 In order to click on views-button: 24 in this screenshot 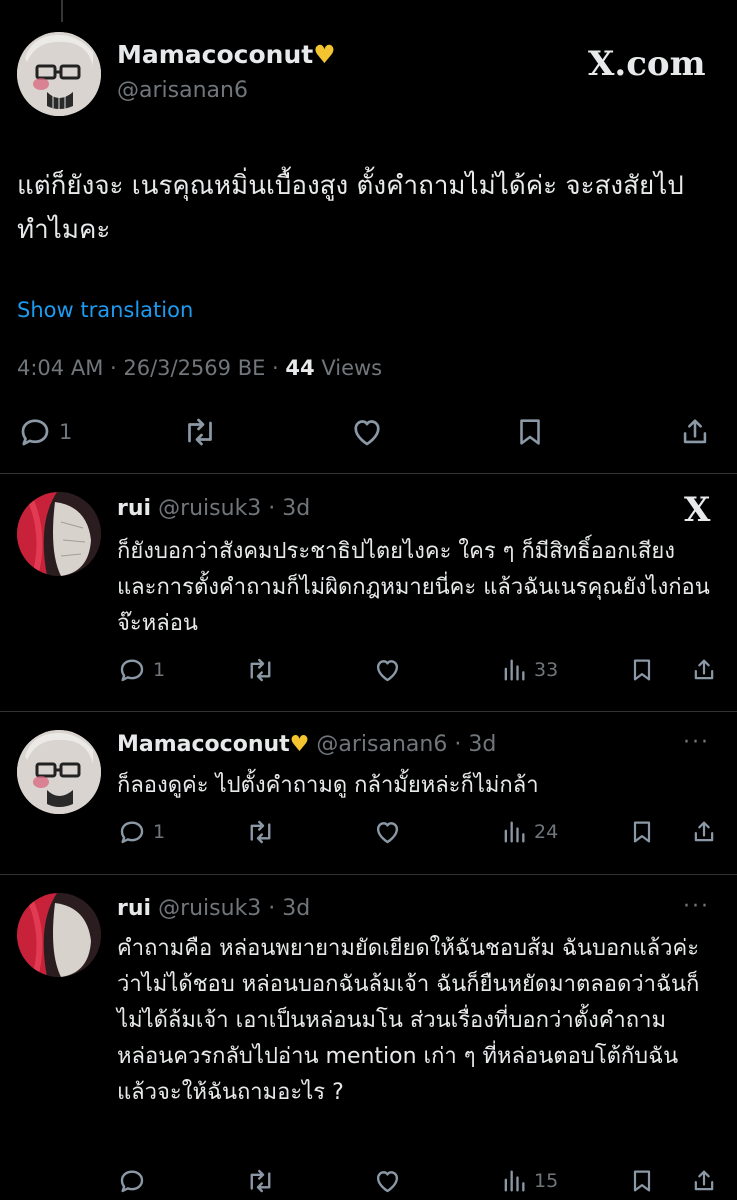, I will do `click(529, 832)`.